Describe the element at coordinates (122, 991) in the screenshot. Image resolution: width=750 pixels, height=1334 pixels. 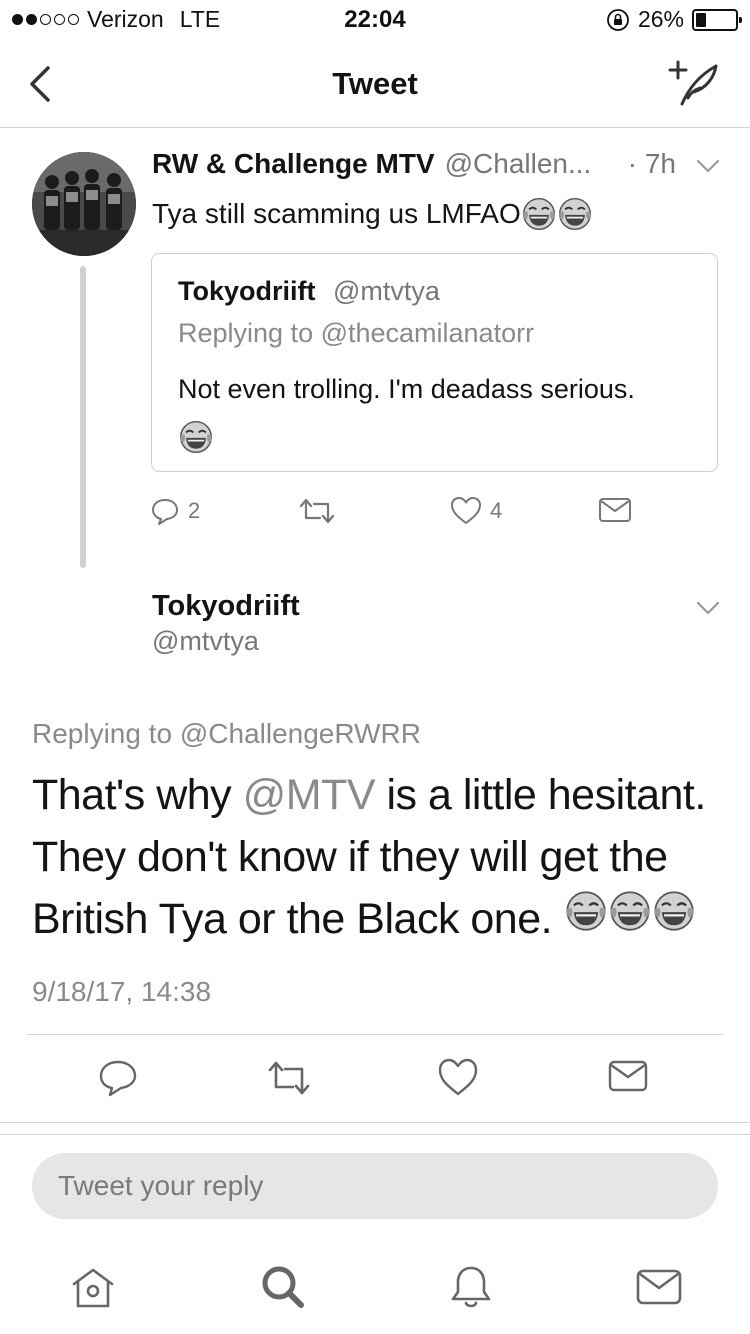
I see `tweet-date: 9/18/17, 14:38` at that location.